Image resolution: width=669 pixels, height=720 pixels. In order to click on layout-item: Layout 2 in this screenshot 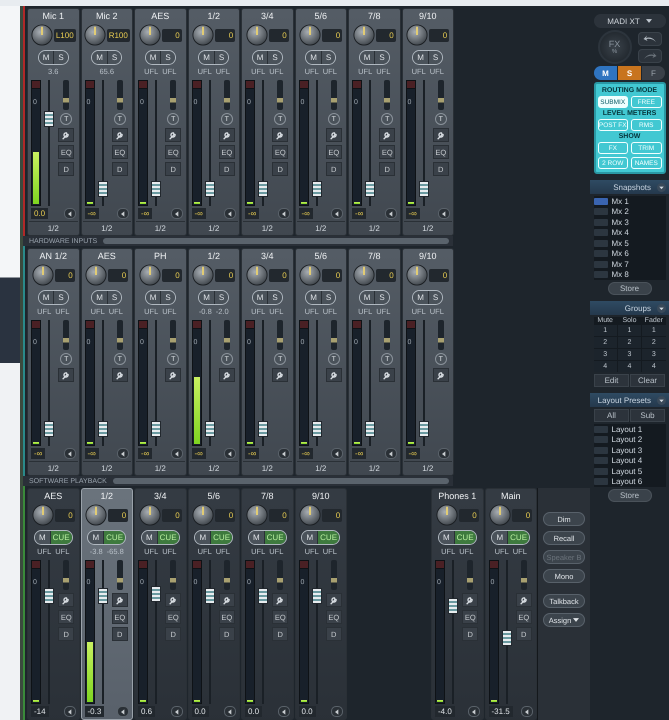, I will do `click(630, 439)`.